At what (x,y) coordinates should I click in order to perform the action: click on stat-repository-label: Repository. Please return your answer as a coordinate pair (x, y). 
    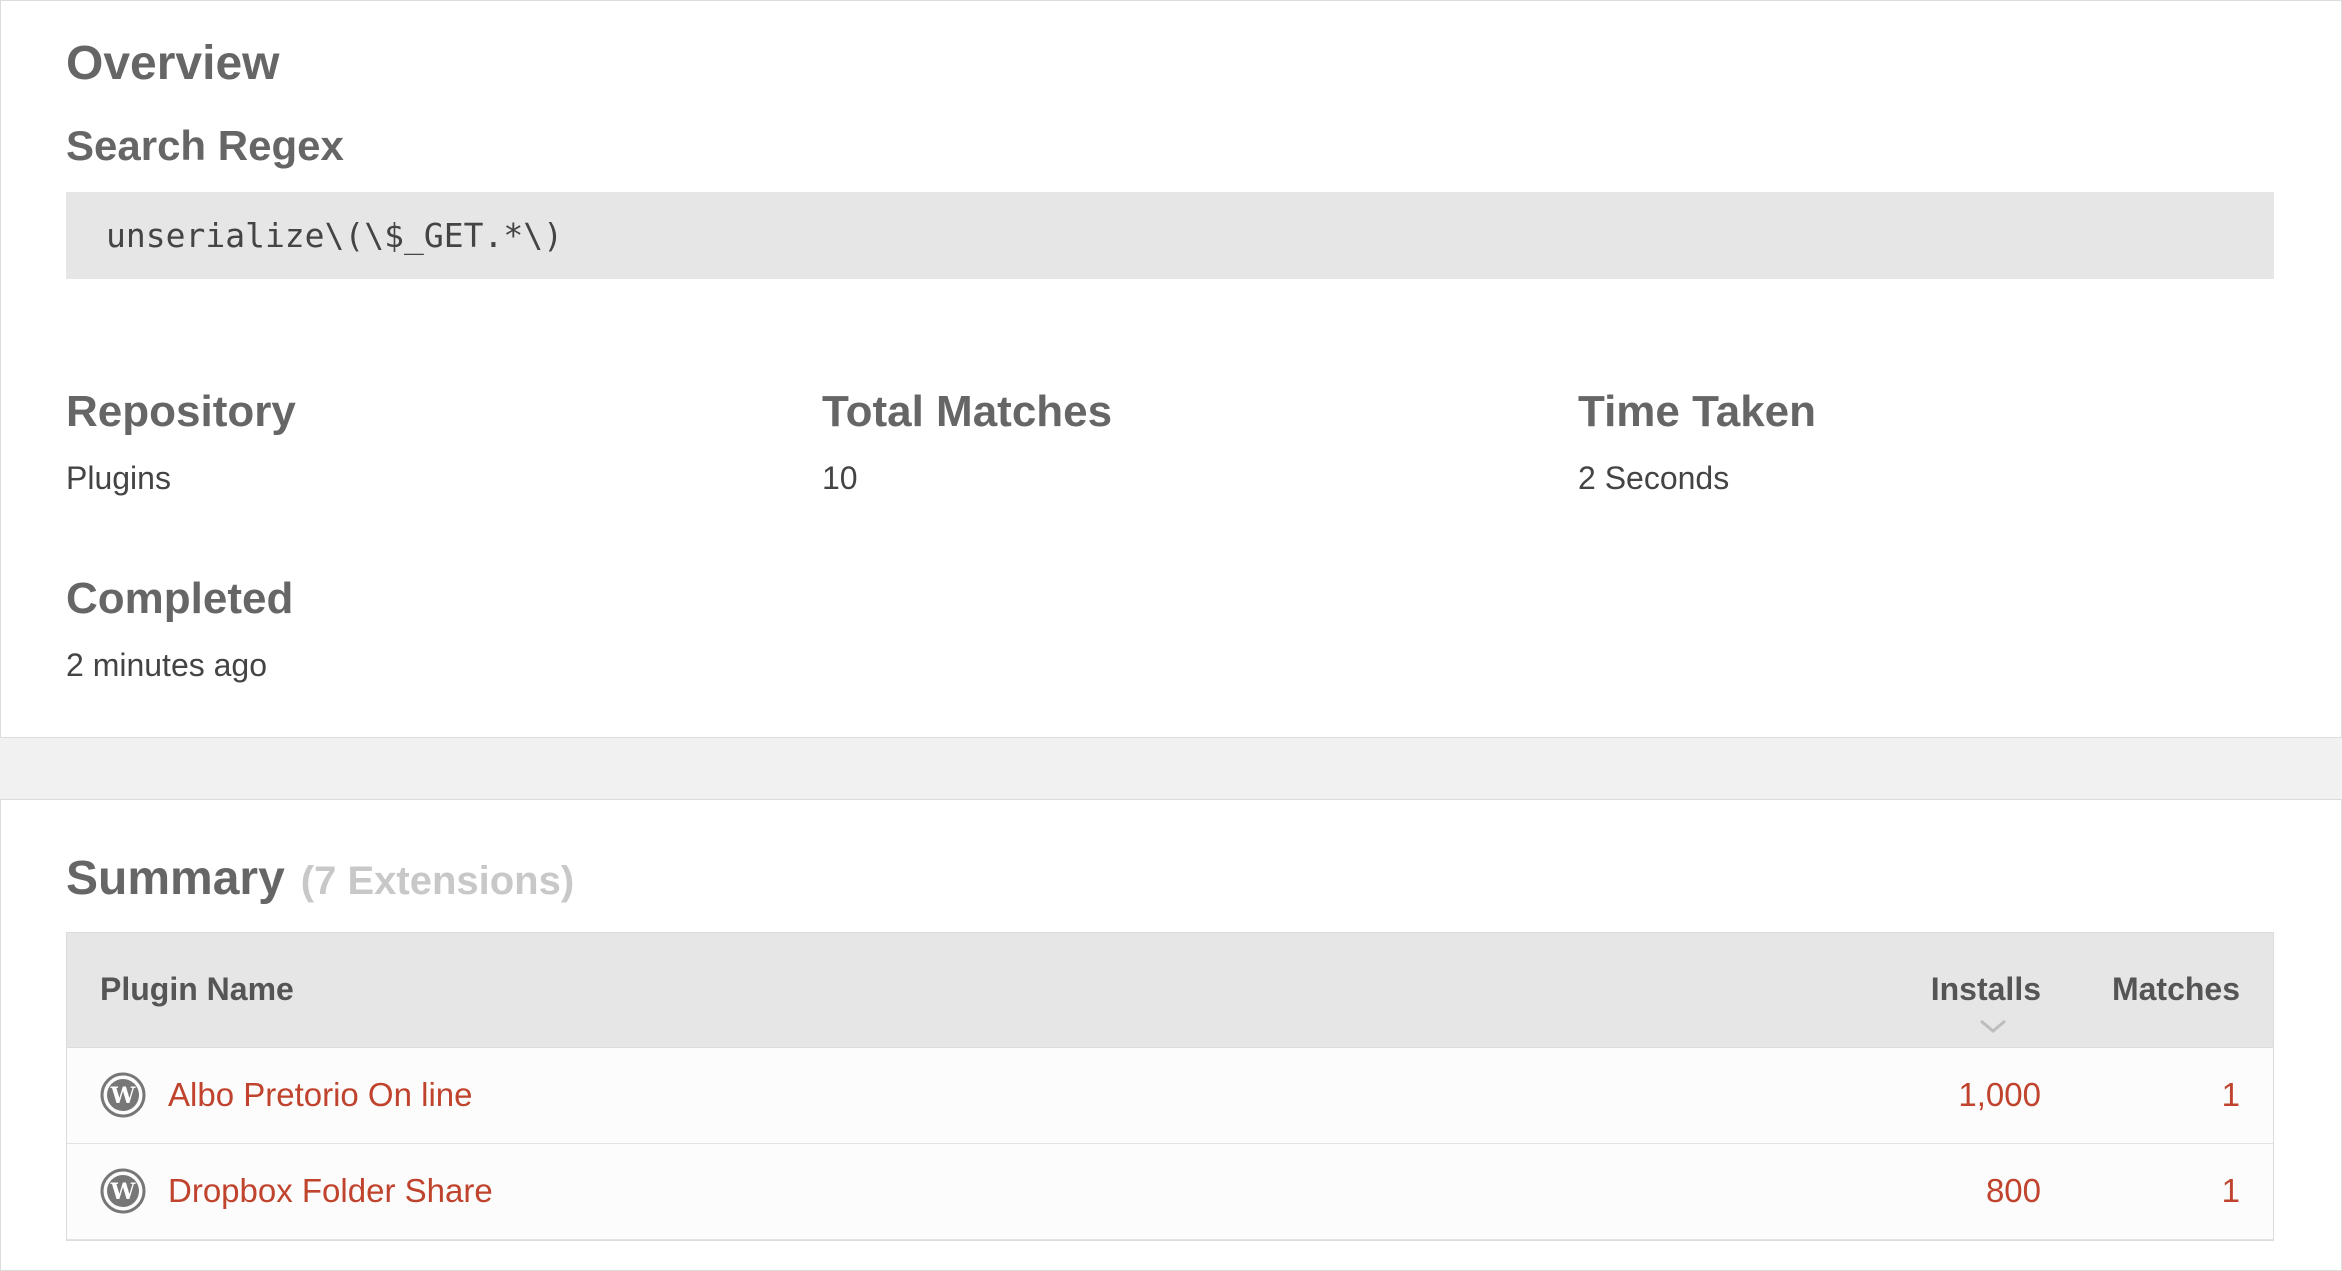
    Looking at the image, I should click on (181, 411).